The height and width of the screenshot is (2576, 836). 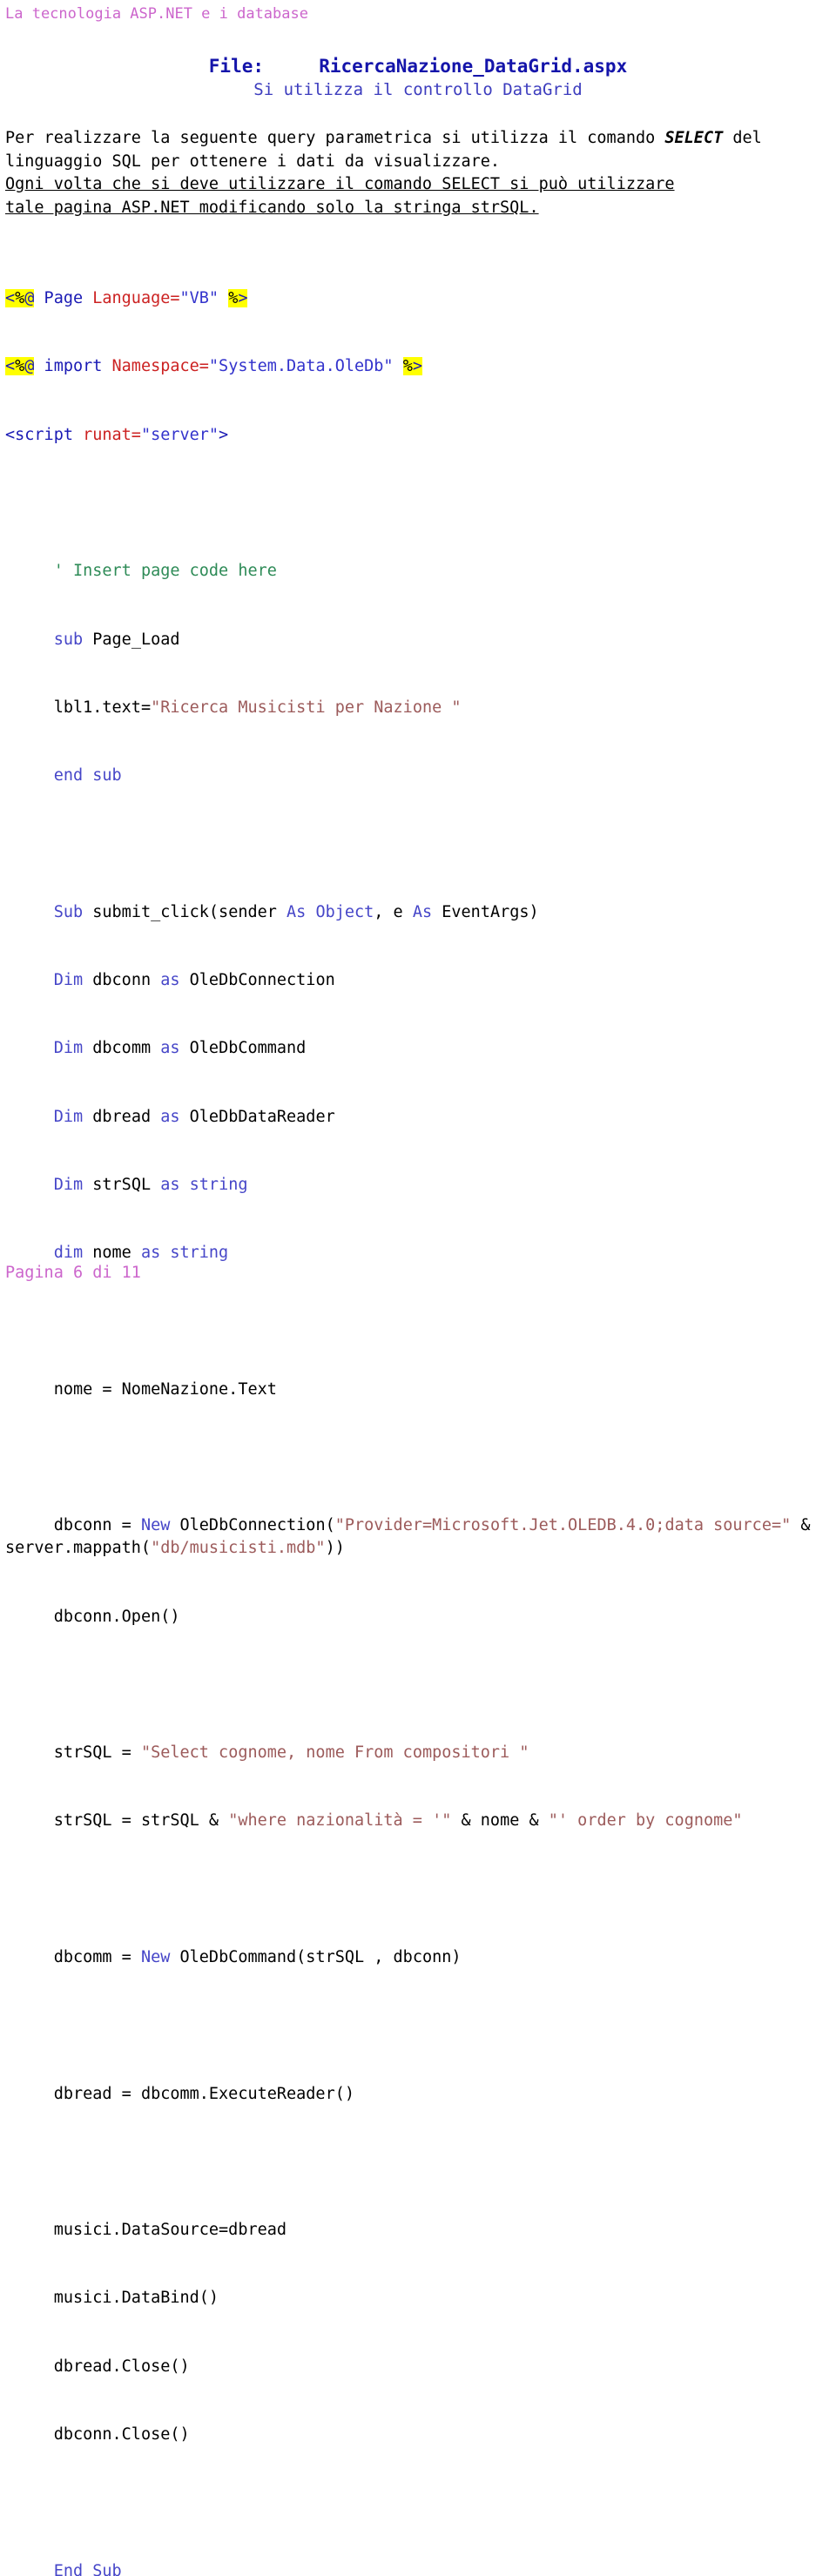 What do you see at coordinates (112, 1253) in the screenshot?
I see `var-nome: nome` at bounding box center [112, 1253].